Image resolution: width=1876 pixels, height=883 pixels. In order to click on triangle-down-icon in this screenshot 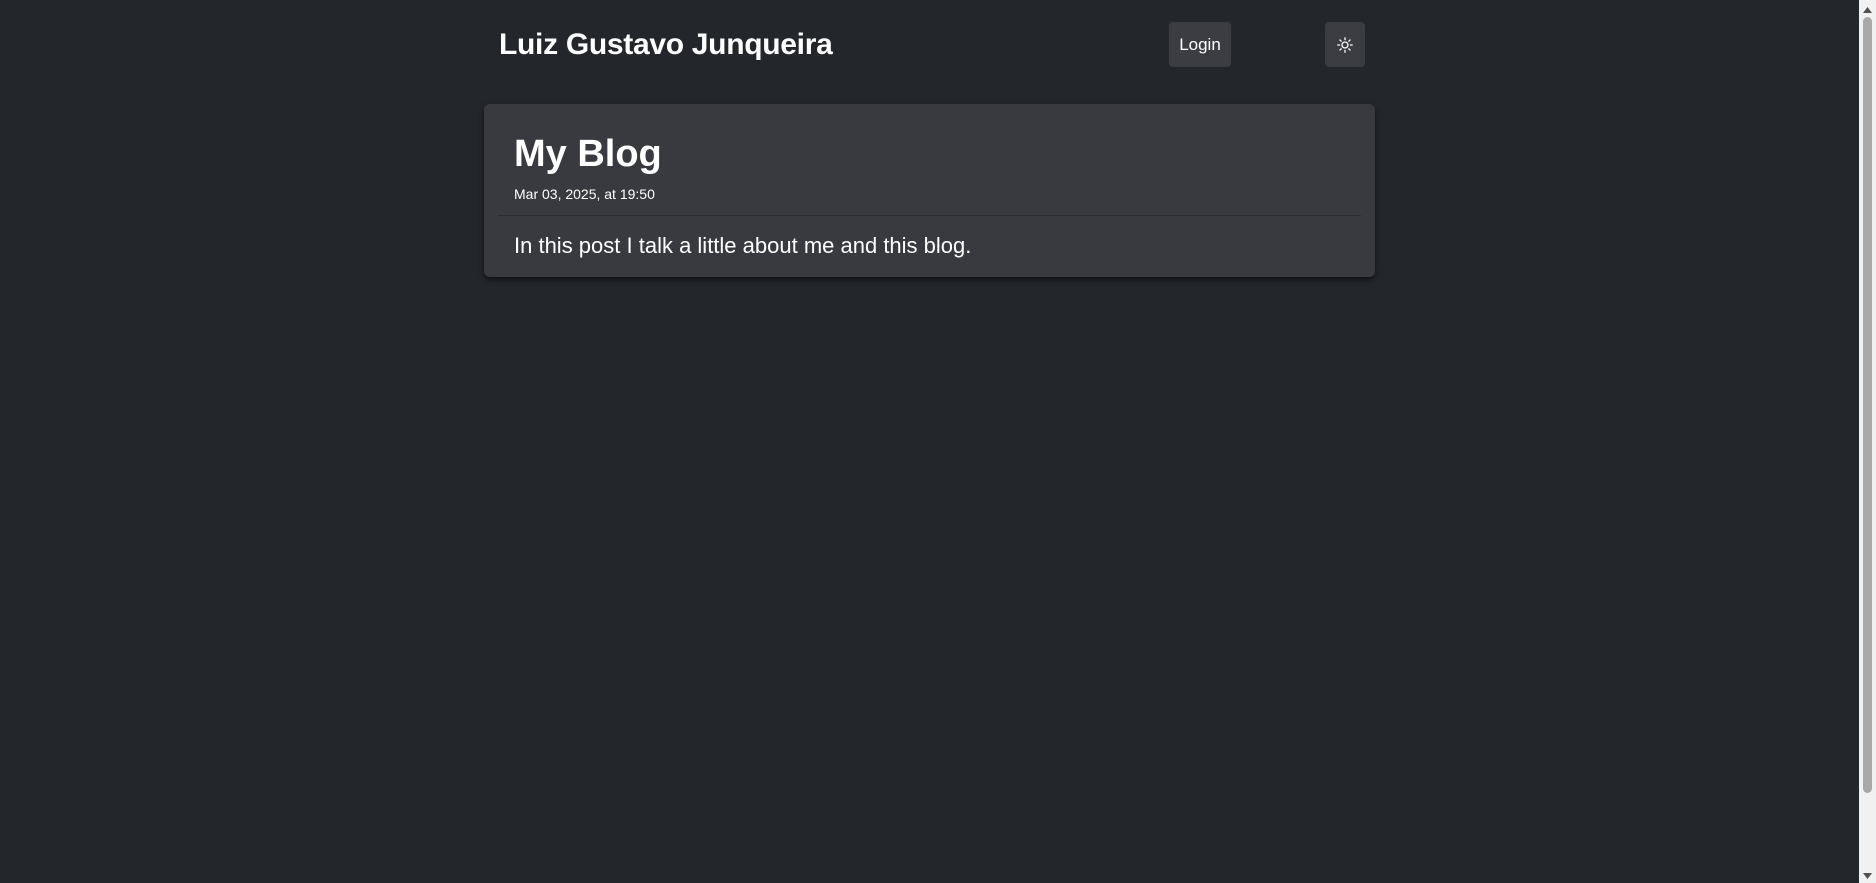, I will do `click(1867, 874)`.